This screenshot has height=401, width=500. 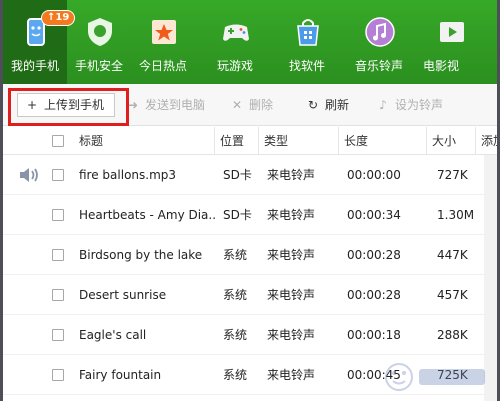 What do you see at coordinates (235, 42) in the screenshot?
I see `nav-games: 玩游戏` at bounding box center [235, 42].